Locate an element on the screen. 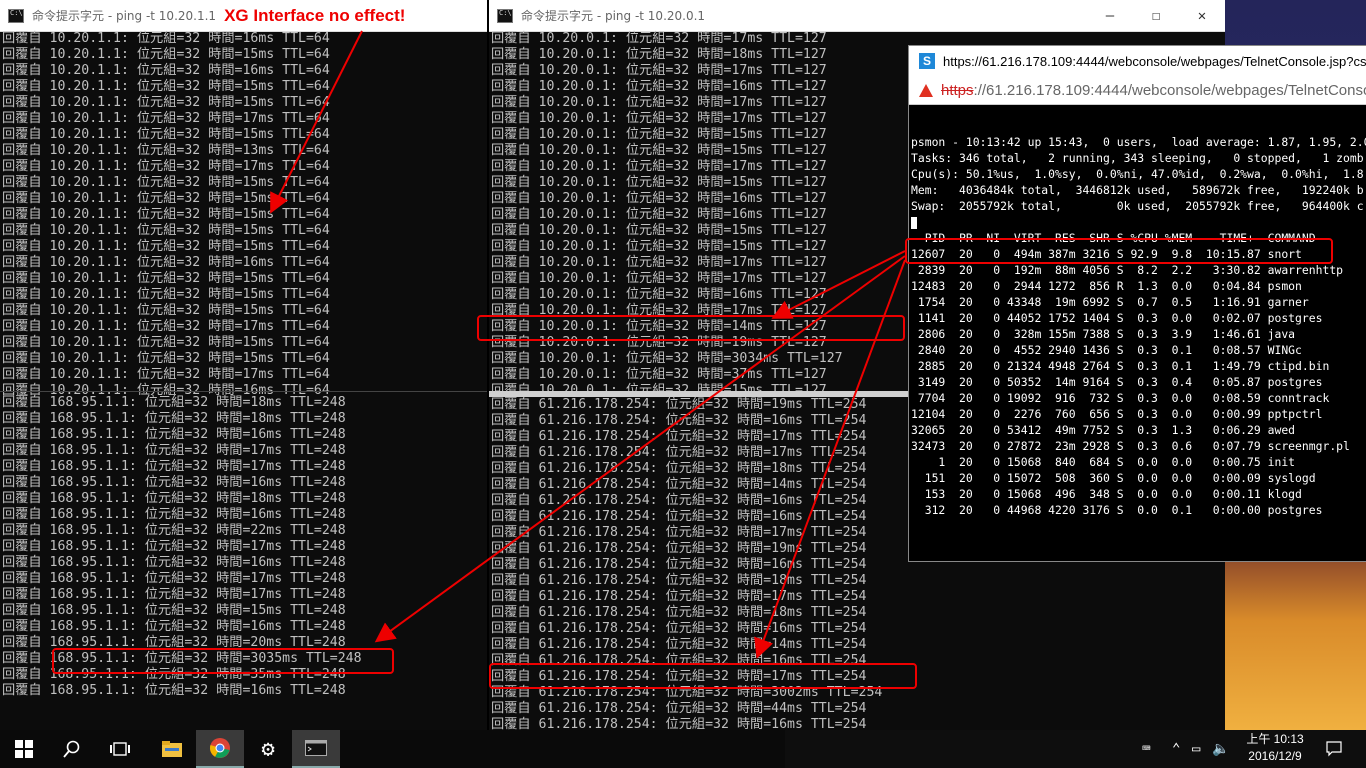  arrow-note-to-left-console is located at coordinates (316, 122).